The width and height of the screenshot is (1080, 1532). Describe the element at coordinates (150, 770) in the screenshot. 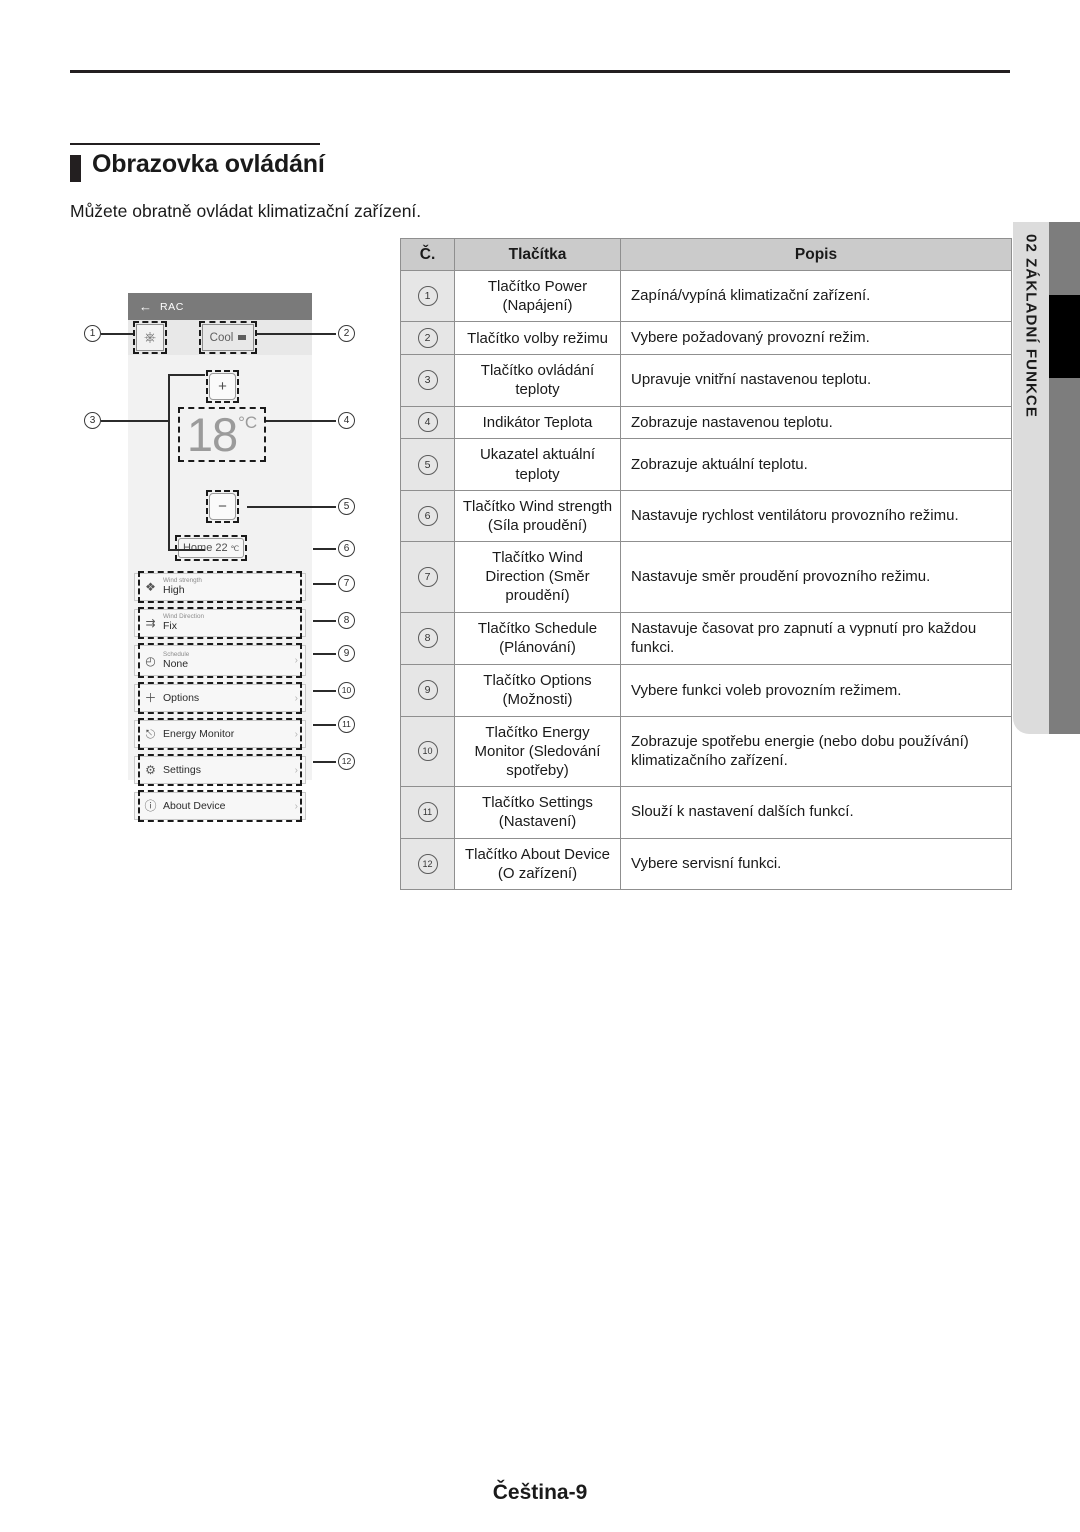

I see `gear-icon: ⚙` at that location.